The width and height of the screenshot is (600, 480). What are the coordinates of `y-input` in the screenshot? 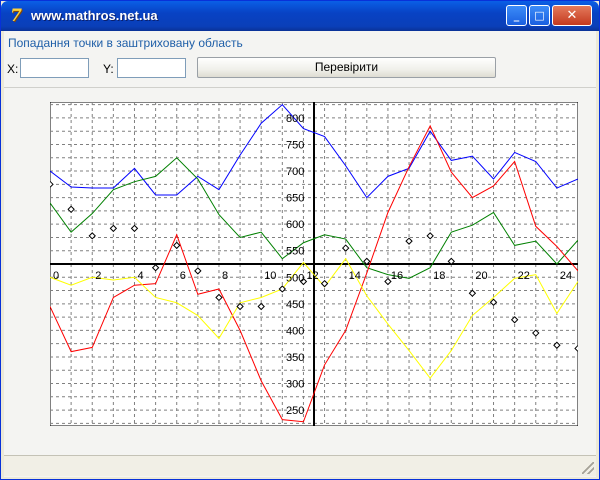 It's located at (151, 68).